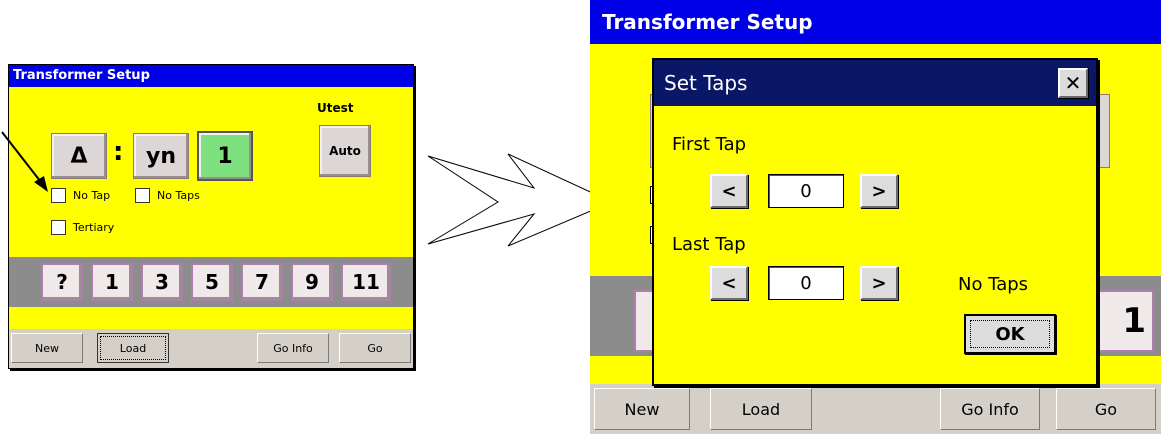 The image size is (1161, 434). I want to click on pointer-arrow-icon, so click(24, 161).